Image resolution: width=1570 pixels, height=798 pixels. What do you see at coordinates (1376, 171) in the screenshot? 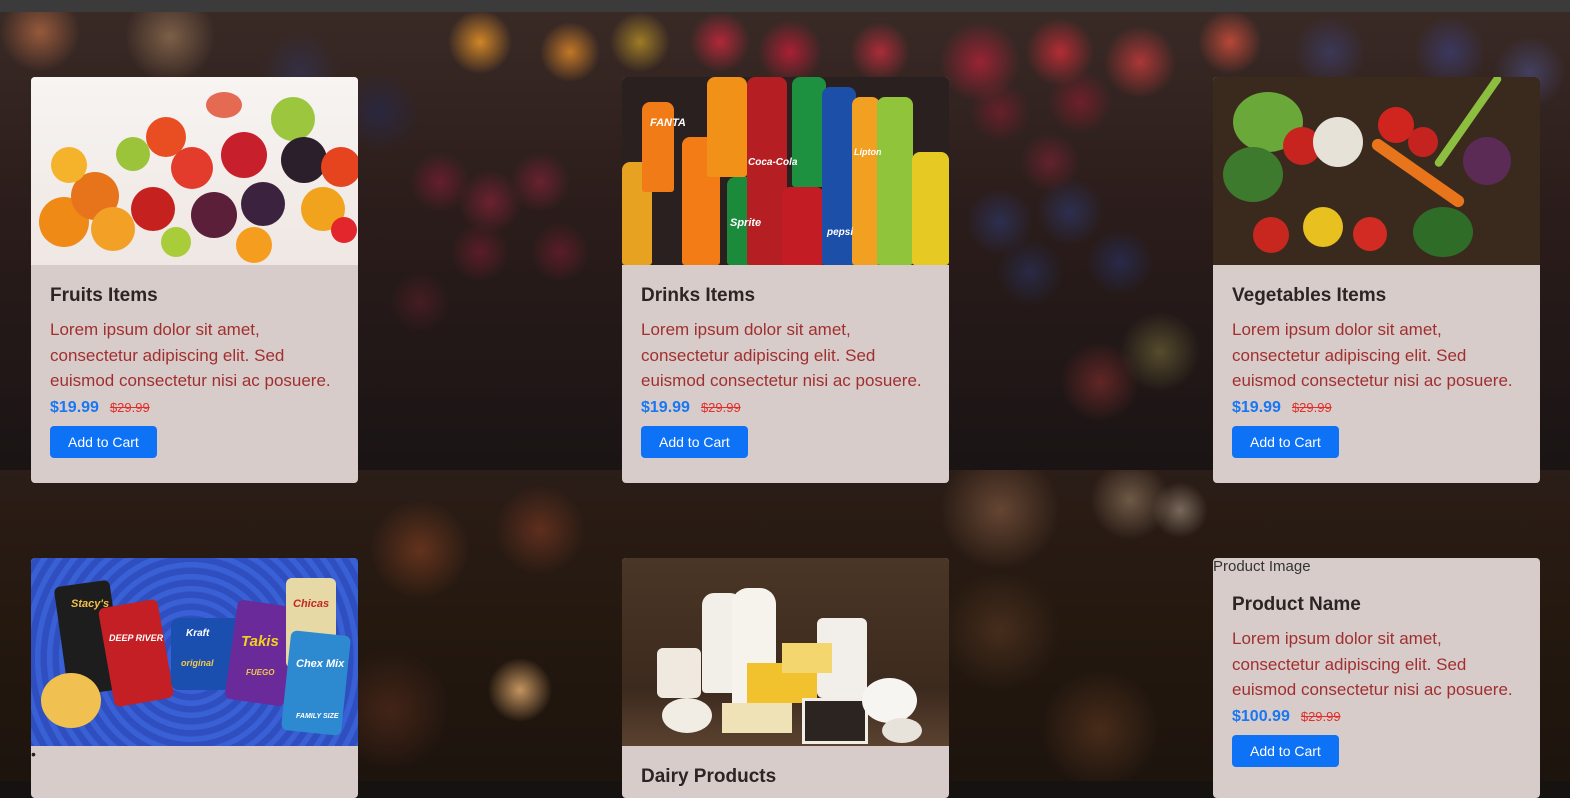
I see `vegetables-image` at bounding box center [1376, 171].